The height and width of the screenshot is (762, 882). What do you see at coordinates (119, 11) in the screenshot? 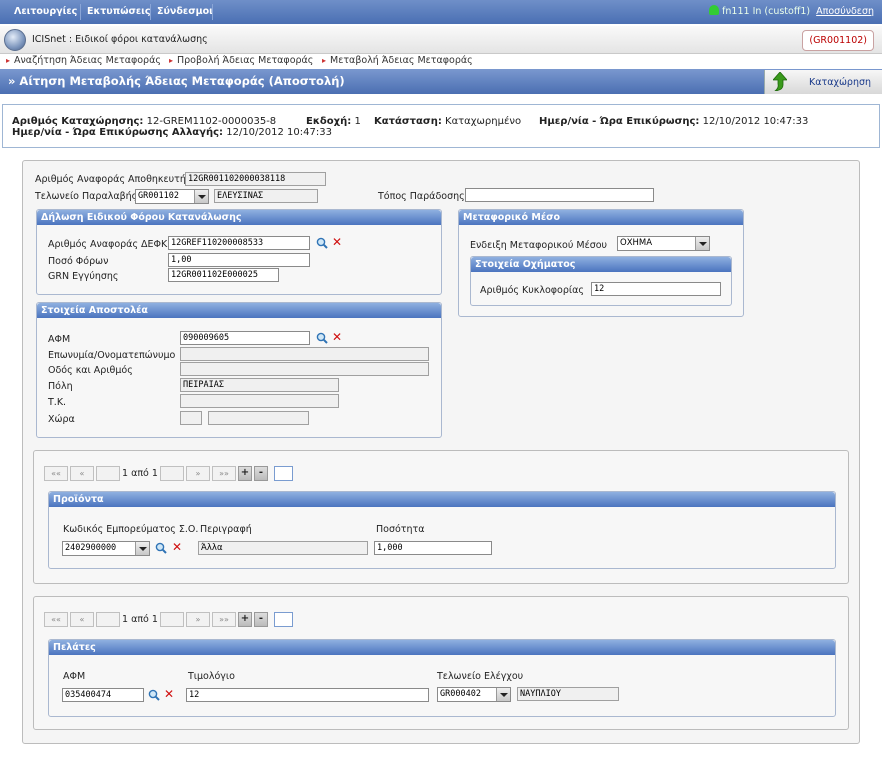
I see `menu-prints: Εκτυπώσεις` at bounding box center [119, 11].